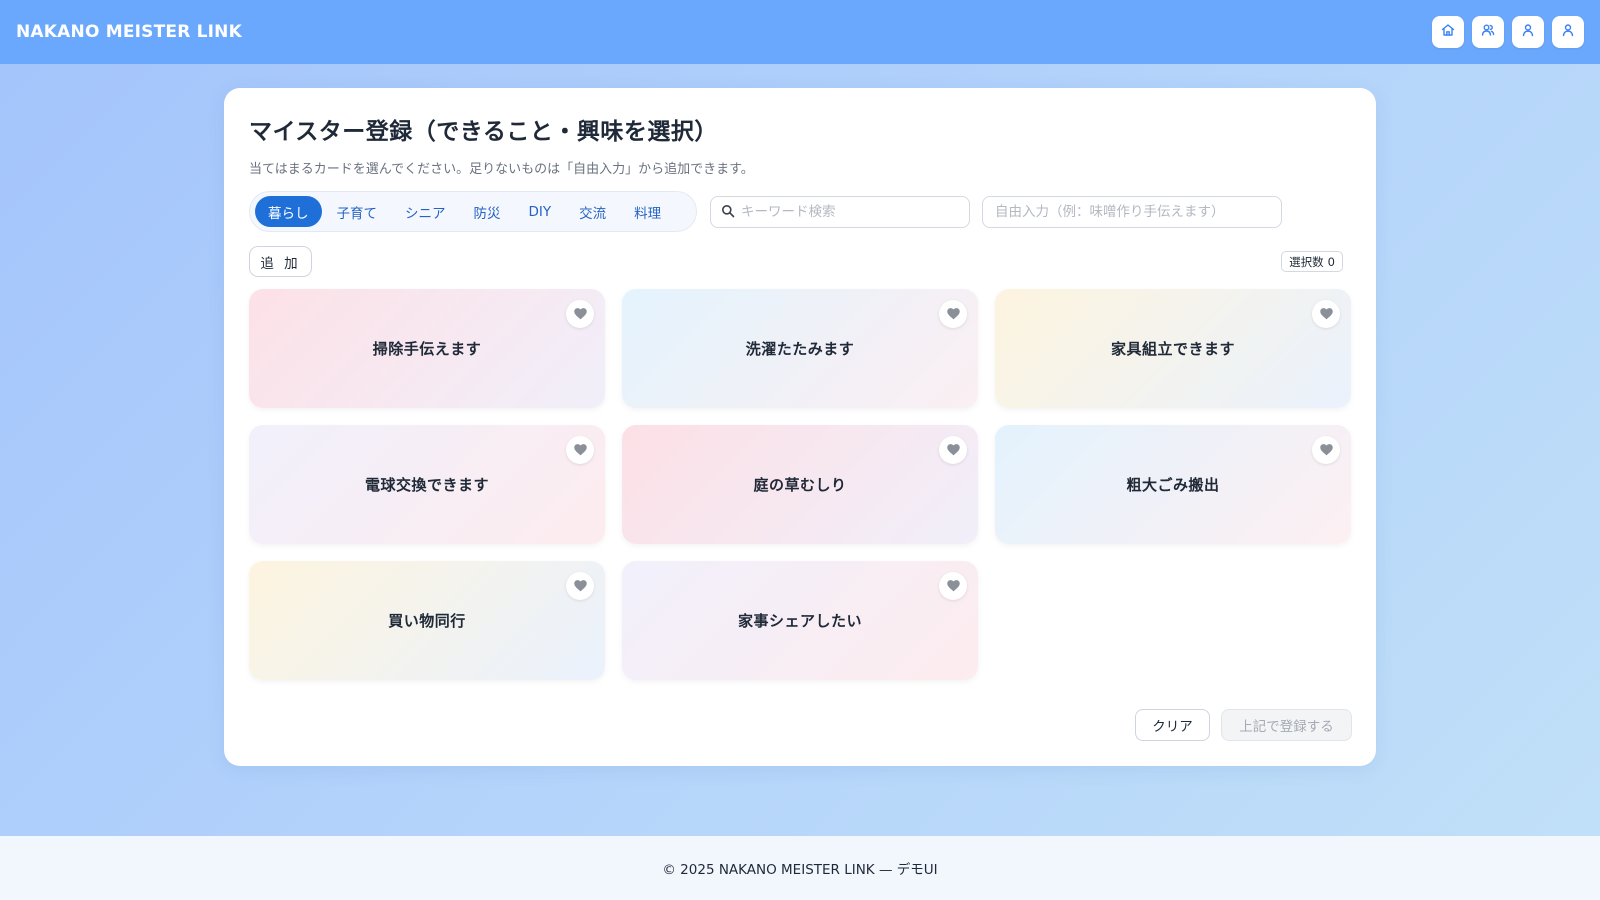 The image size is (1600, 900). Describe the element at coordinates (592, 211) in the screenshot. I see `tab-kouryu: 交流` at that location.